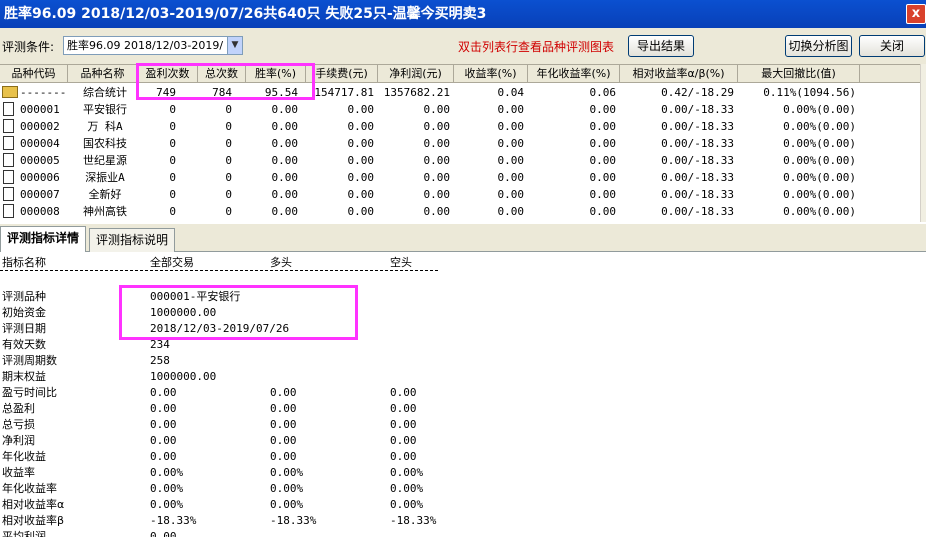 This screenshot has width=926, height=537. I want to click on column-header: 品种代码, so click(34, 74).